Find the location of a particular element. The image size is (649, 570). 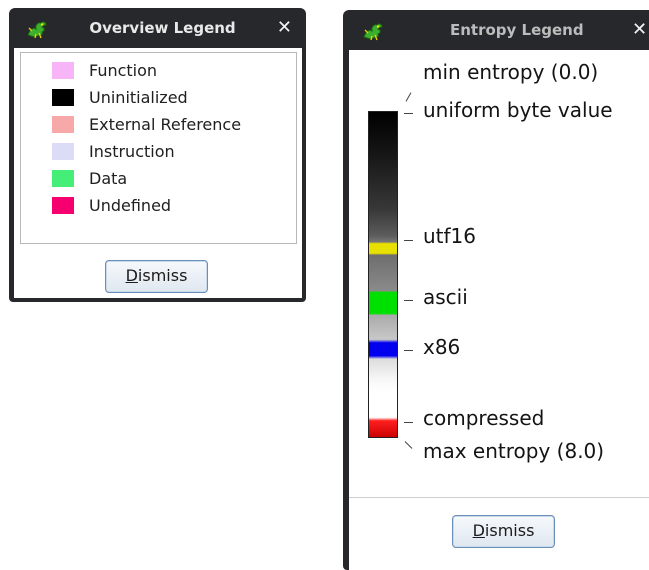

uniform-byte-label: uniform byte value is located at coordinates (518, 110).